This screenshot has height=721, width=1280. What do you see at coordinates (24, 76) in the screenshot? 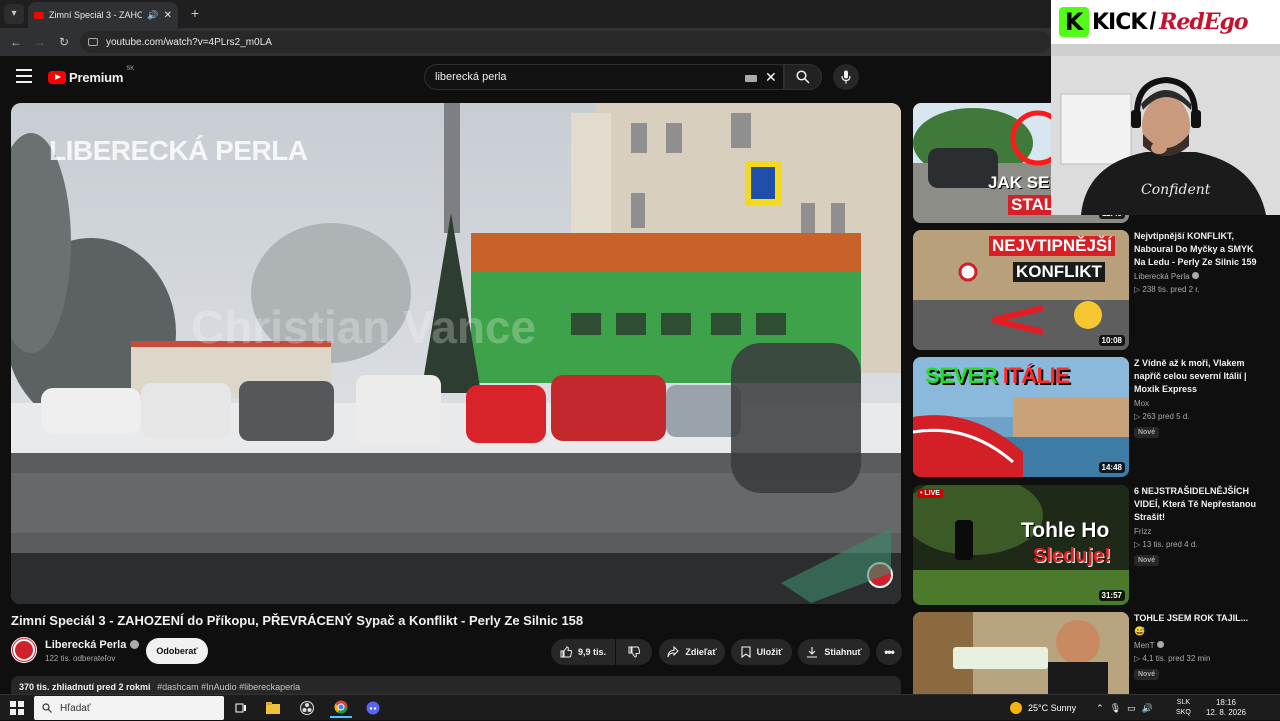
I see `menu-icon` at bounding box center [24, 76].